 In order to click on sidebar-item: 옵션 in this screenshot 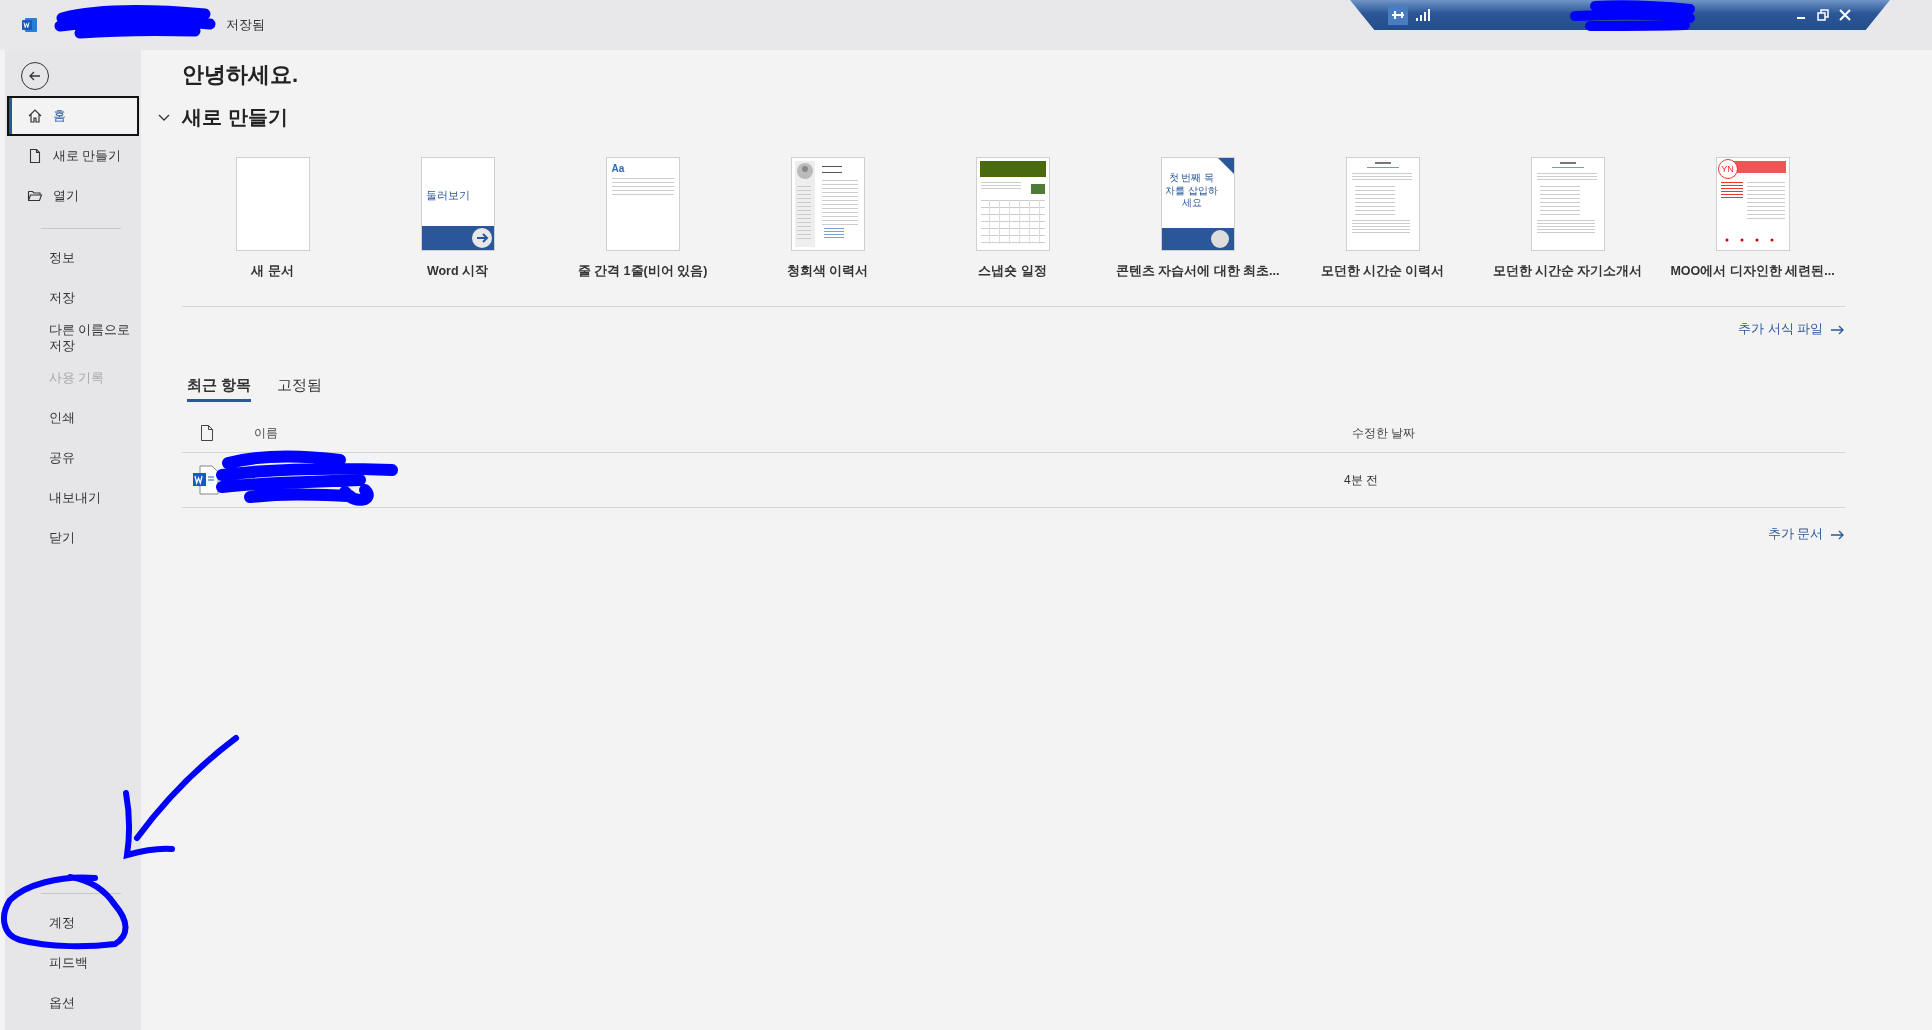, I will do `click(73, 1004)`.